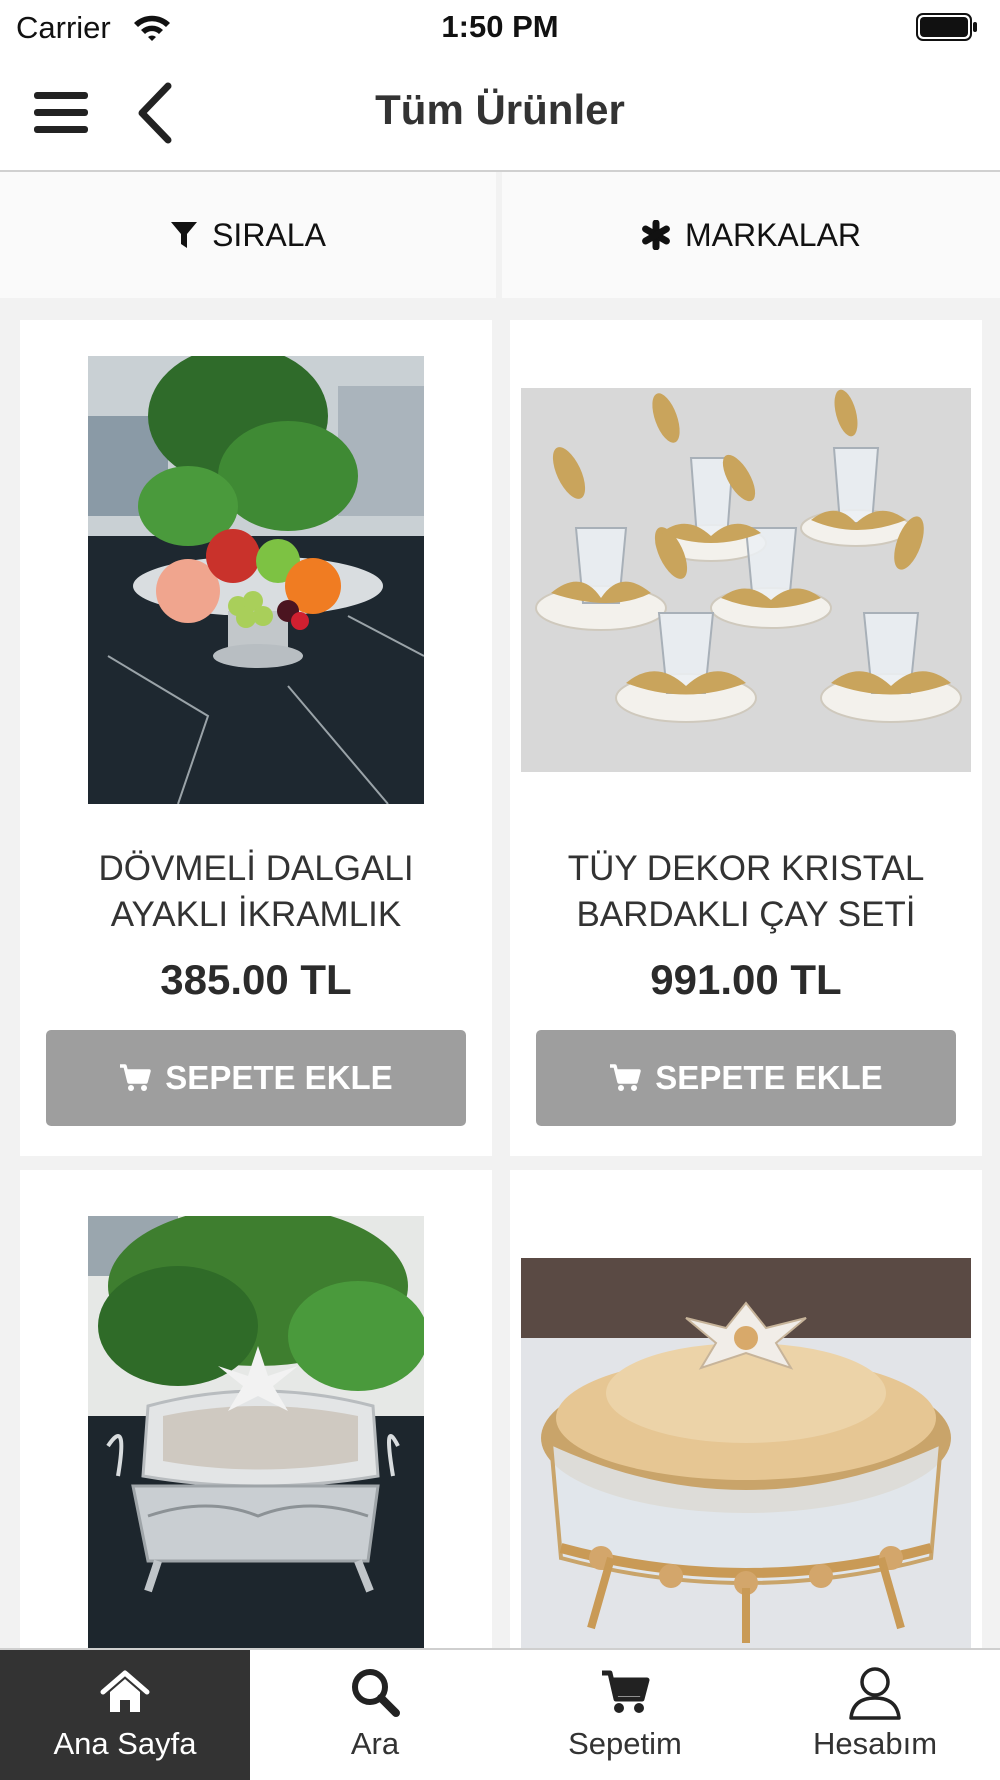  I want to click on gold-sugar-bowl-image, so click(746, 1453).